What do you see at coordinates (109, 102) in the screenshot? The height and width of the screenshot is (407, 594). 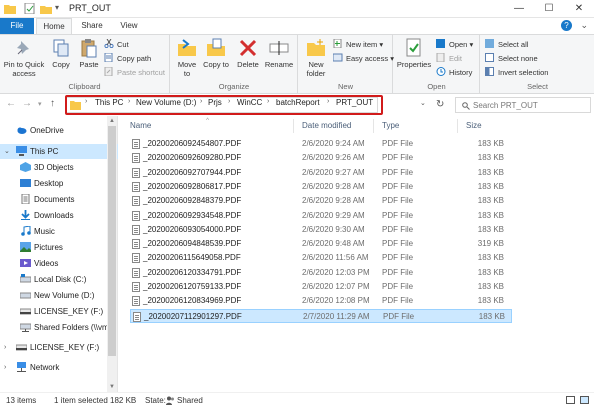 I see `breadcrumb-this-pc: This PC` at bounding box center [109, 102].